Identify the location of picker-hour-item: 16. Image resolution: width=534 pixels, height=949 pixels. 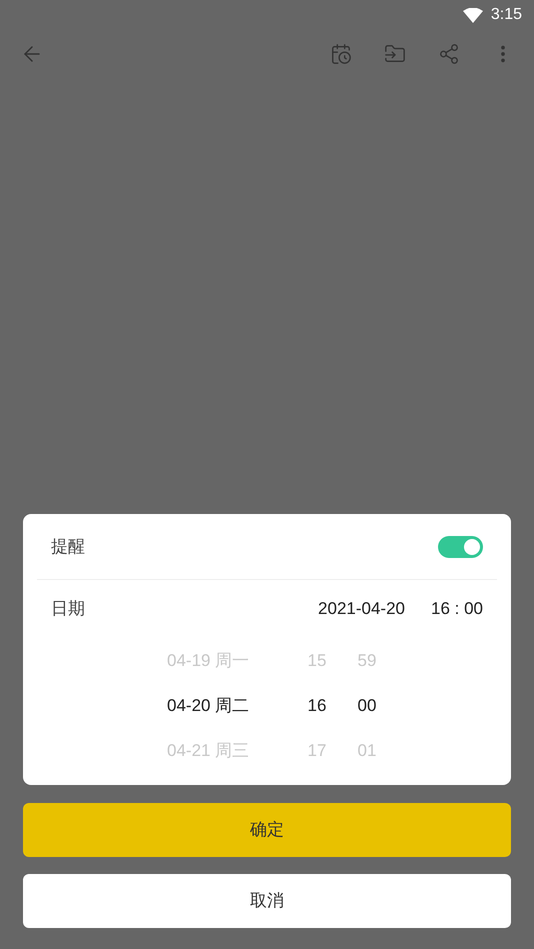
(317, 705).